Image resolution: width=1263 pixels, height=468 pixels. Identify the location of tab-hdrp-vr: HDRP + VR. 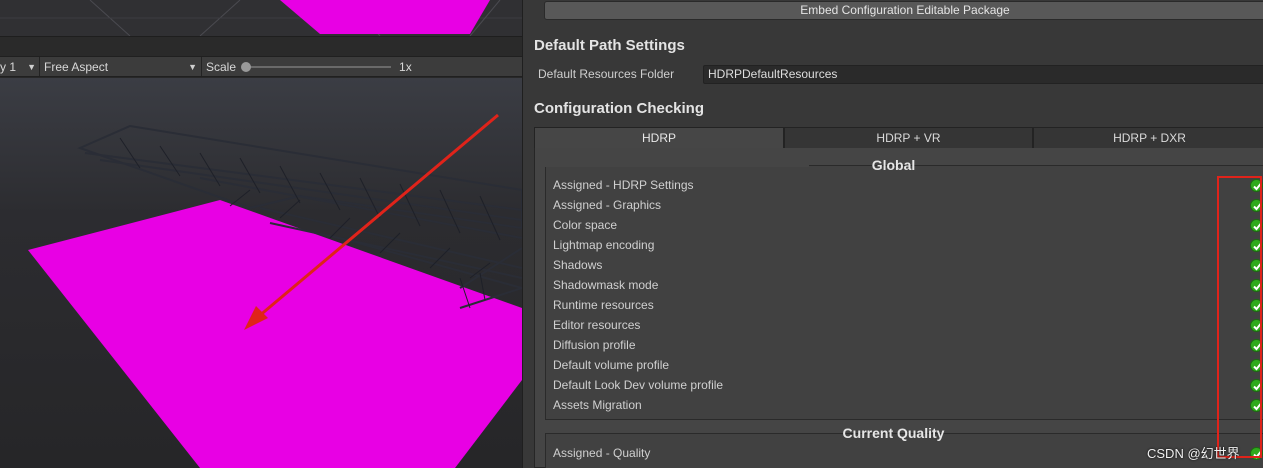
(908, 137).